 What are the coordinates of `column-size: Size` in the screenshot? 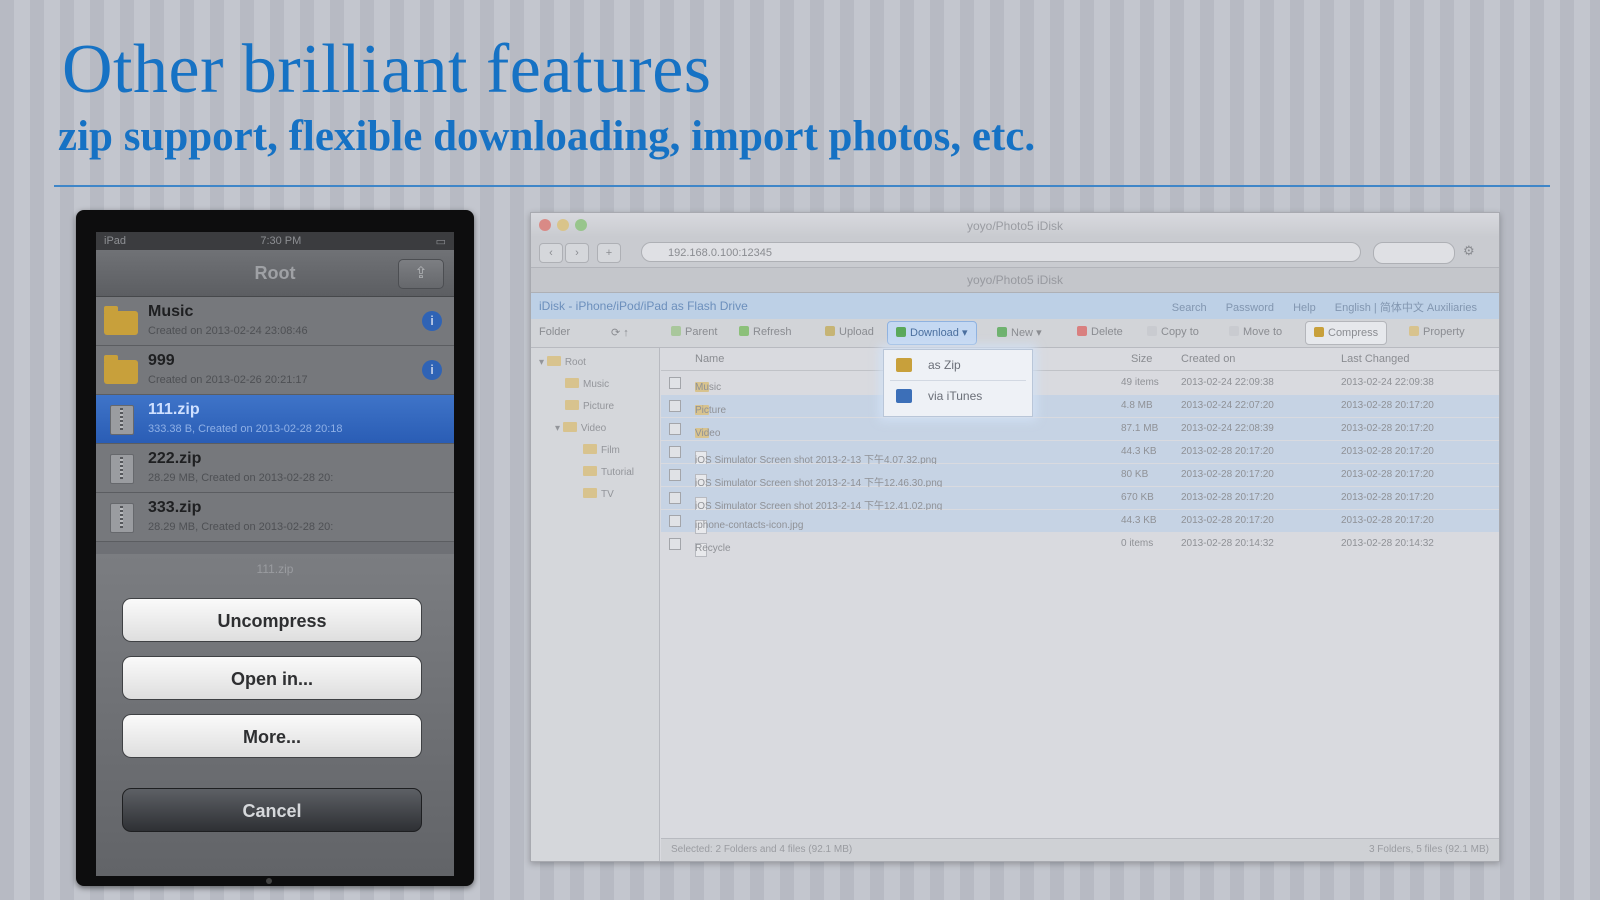 It's located at (1141, 359).